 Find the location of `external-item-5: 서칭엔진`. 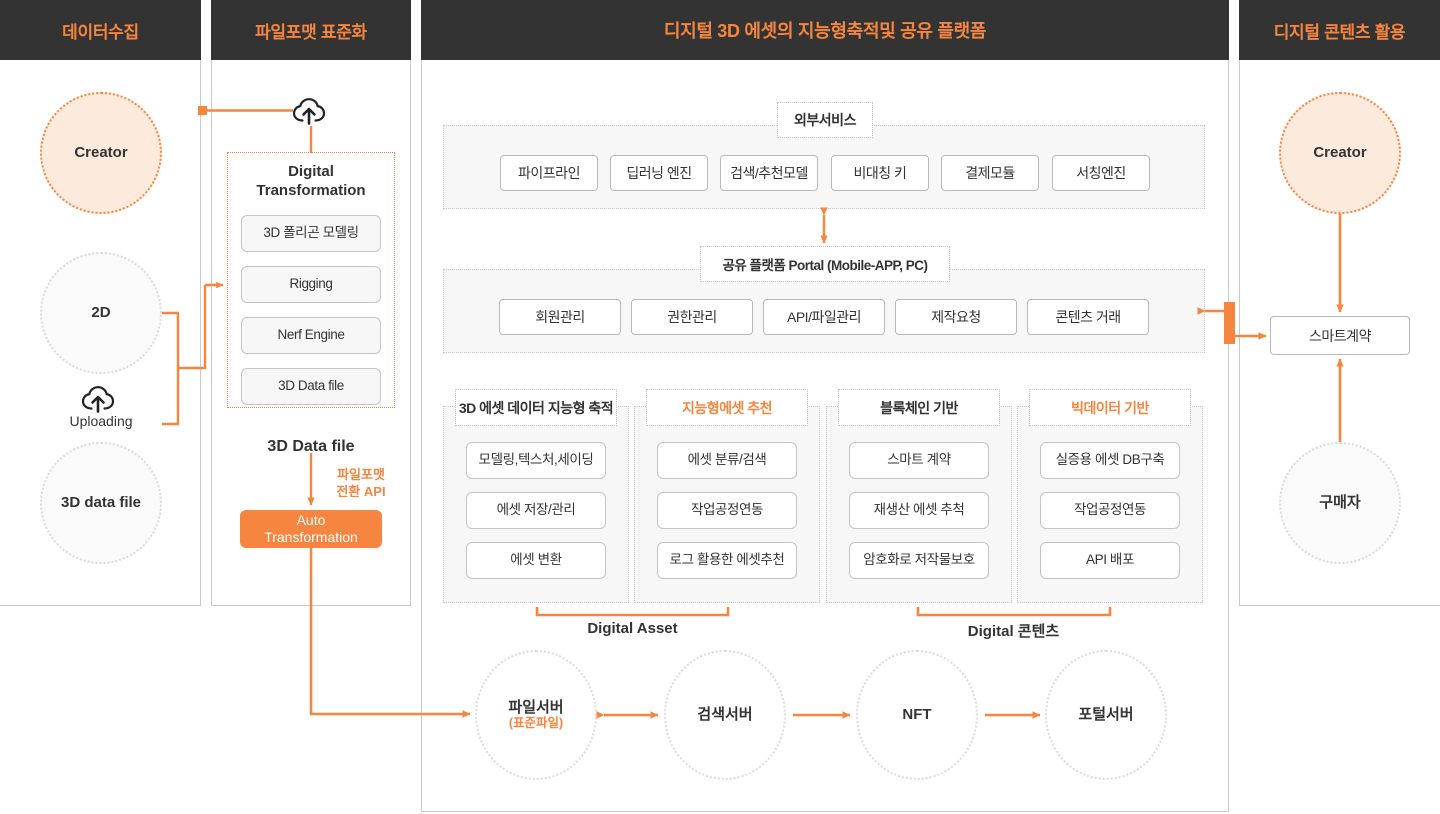

external-item-5: 서칭엔진 is located at coordinates (1101, 173).